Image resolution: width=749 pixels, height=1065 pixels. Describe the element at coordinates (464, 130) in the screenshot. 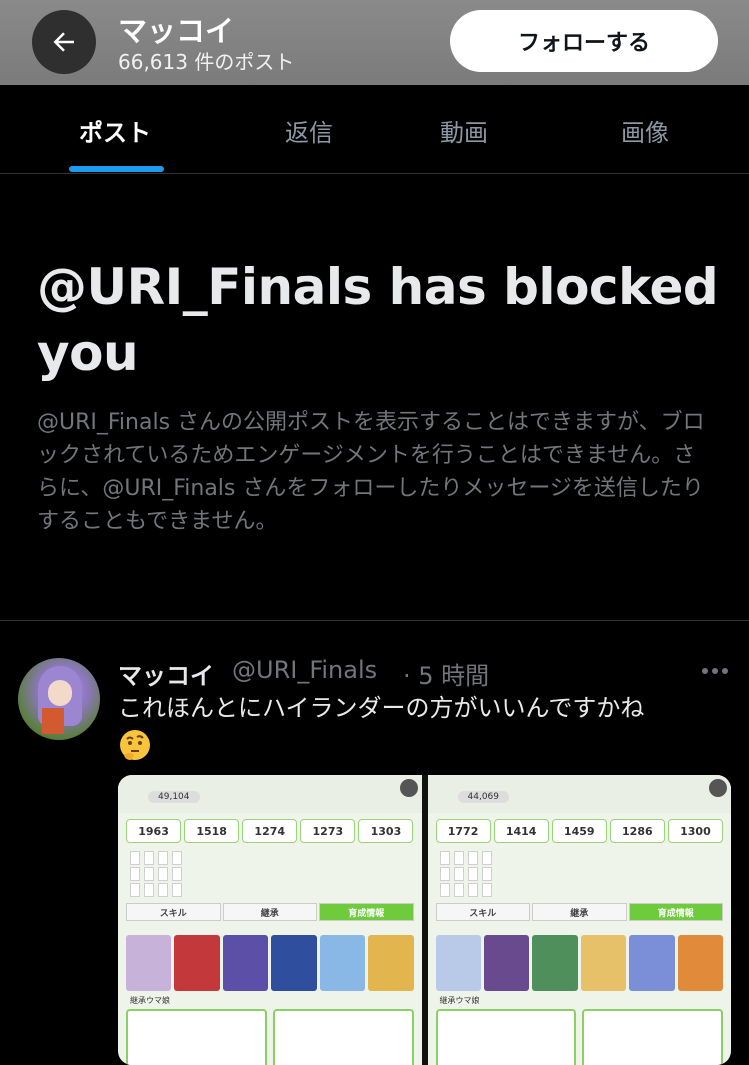

I see `tab-videos: 動画` at that location.